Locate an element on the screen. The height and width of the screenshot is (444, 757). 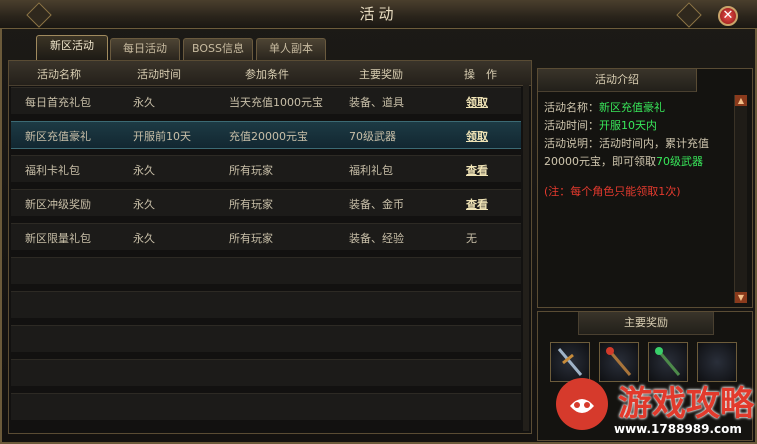
table-row: 新区冲级奖励 永久 所有玩家 装备、金币 查看 is located at coordinates (266, 202).